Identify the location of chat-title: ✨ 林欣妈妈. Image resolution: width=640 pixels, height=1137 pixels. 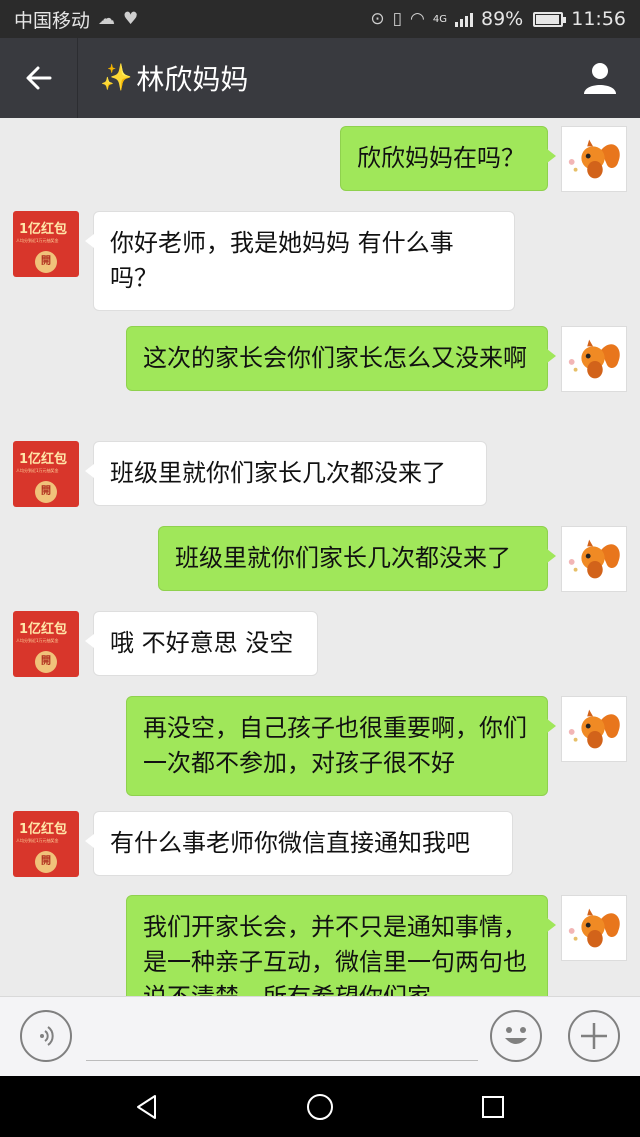
(319, 78).